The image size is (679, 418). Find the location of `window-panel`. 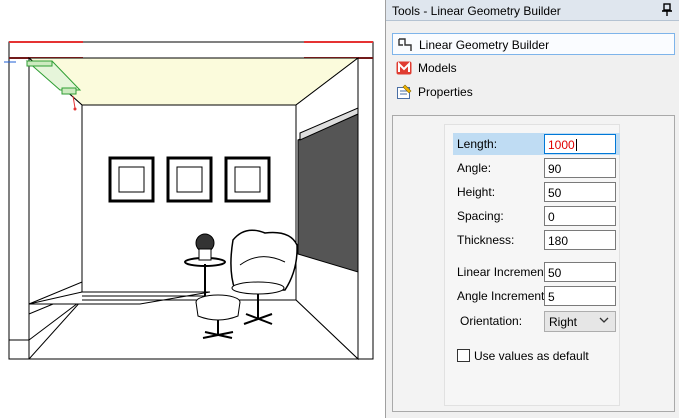

window-panel is located at coordinates (328, 193).